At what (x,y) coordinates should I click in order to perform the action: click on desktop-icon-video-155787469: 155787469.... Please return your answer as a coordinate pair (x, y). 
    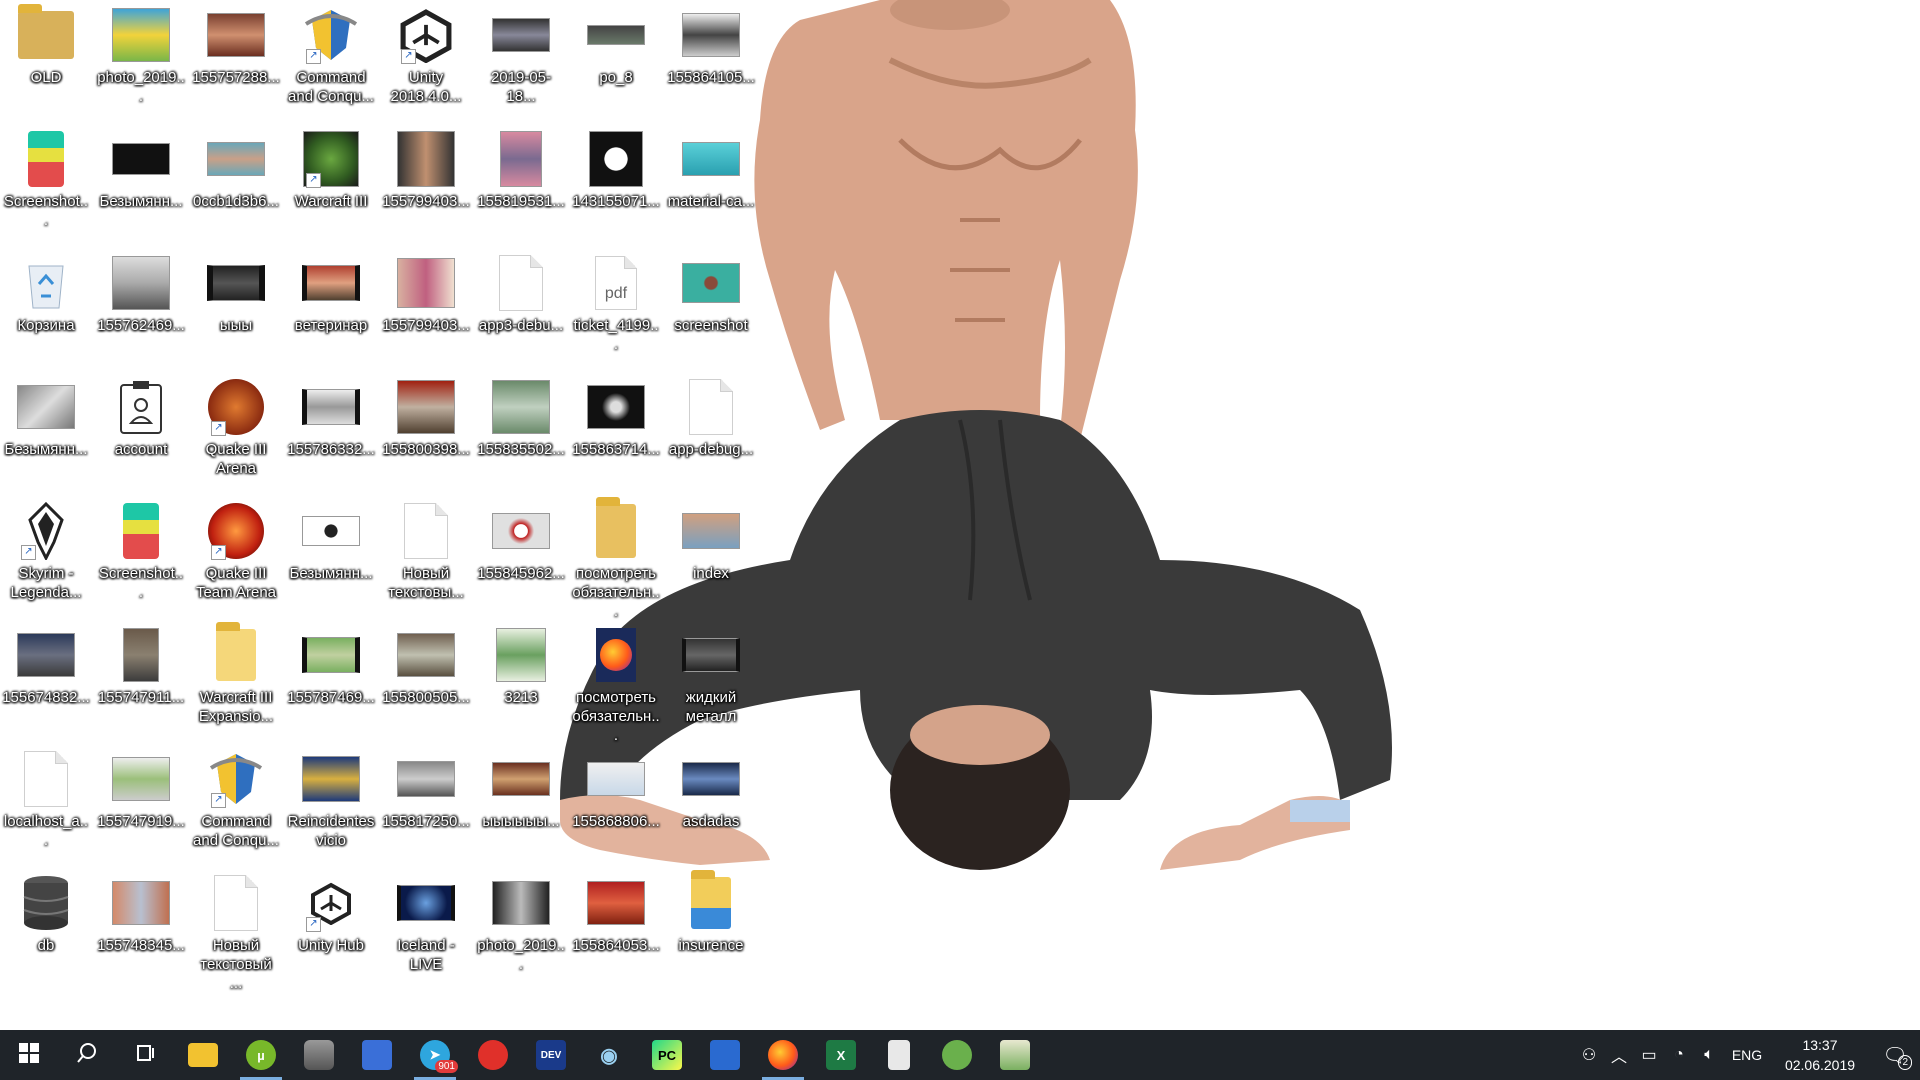
    Looking at the image, I should click on (331, 680).